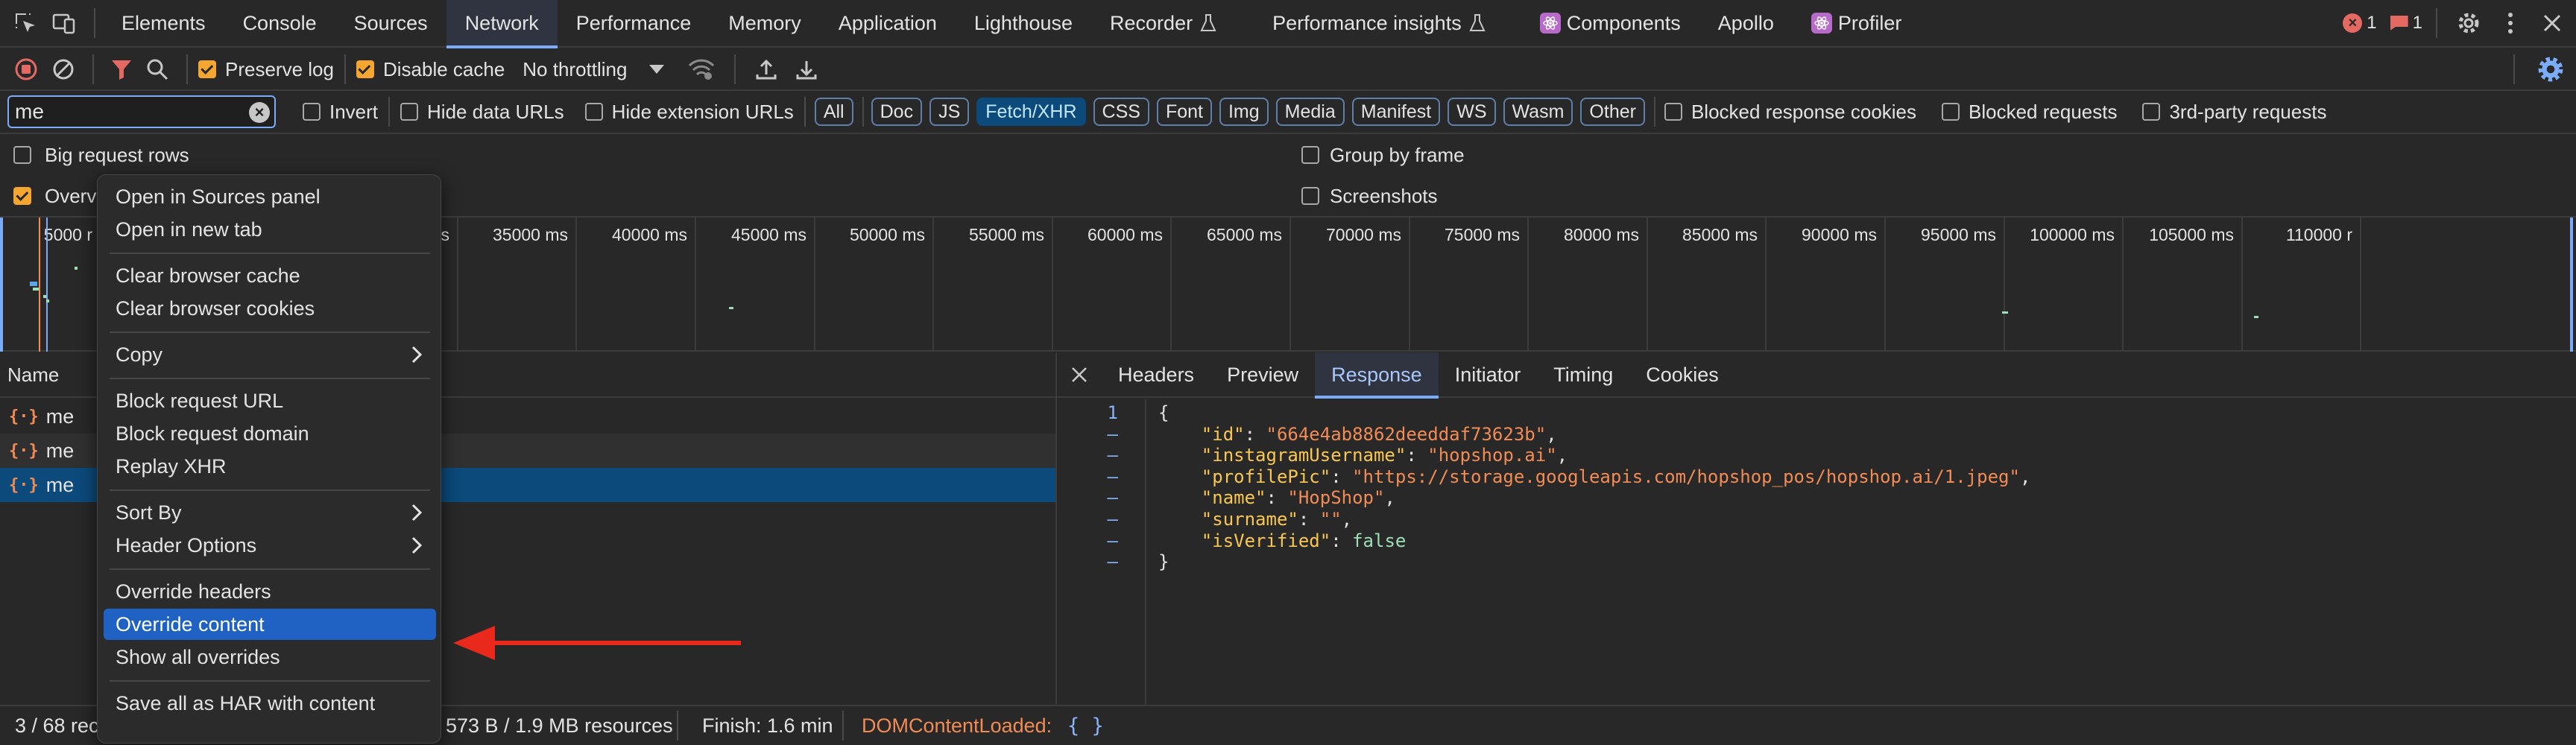 This screenshot has height=745, width=2576. Describe the element at coordinates (1208, 23) in the screenshot. I see `flask-icon` at that location.